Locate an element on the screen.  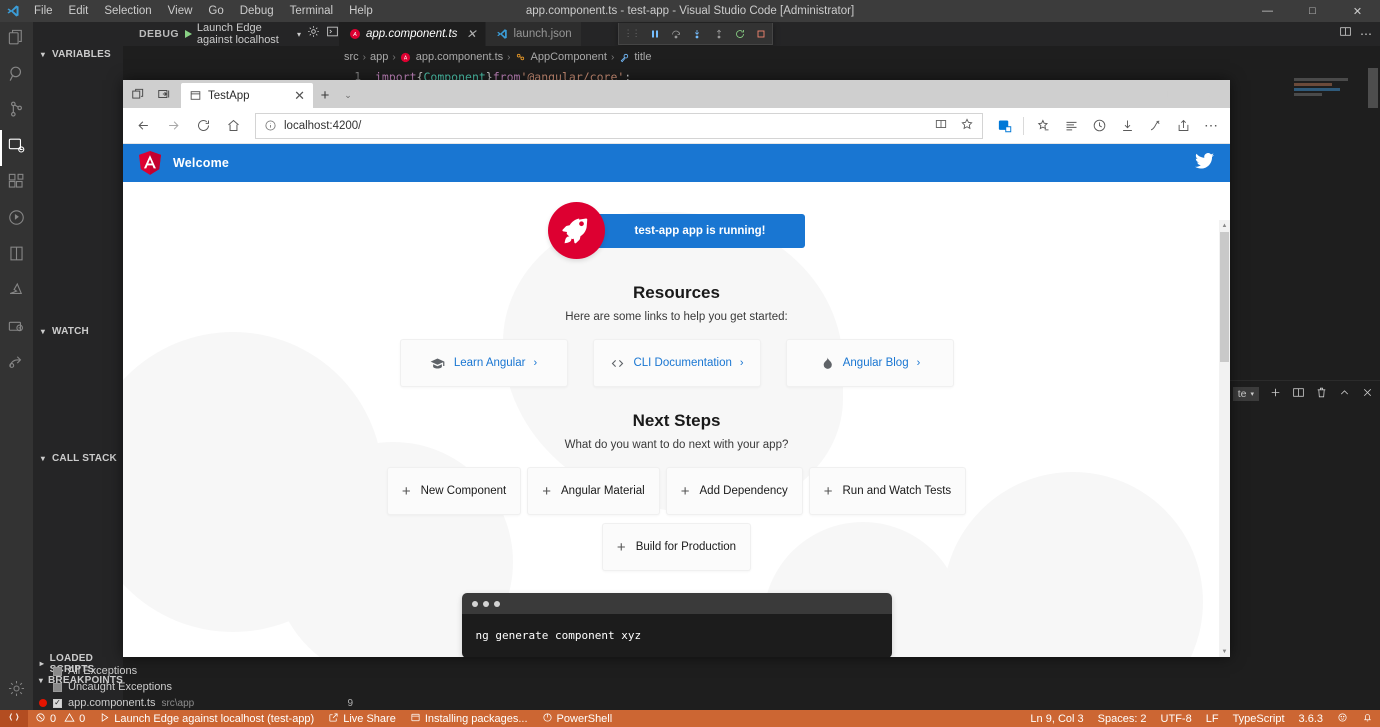
activity-debug is located at coordinates (16, 148).